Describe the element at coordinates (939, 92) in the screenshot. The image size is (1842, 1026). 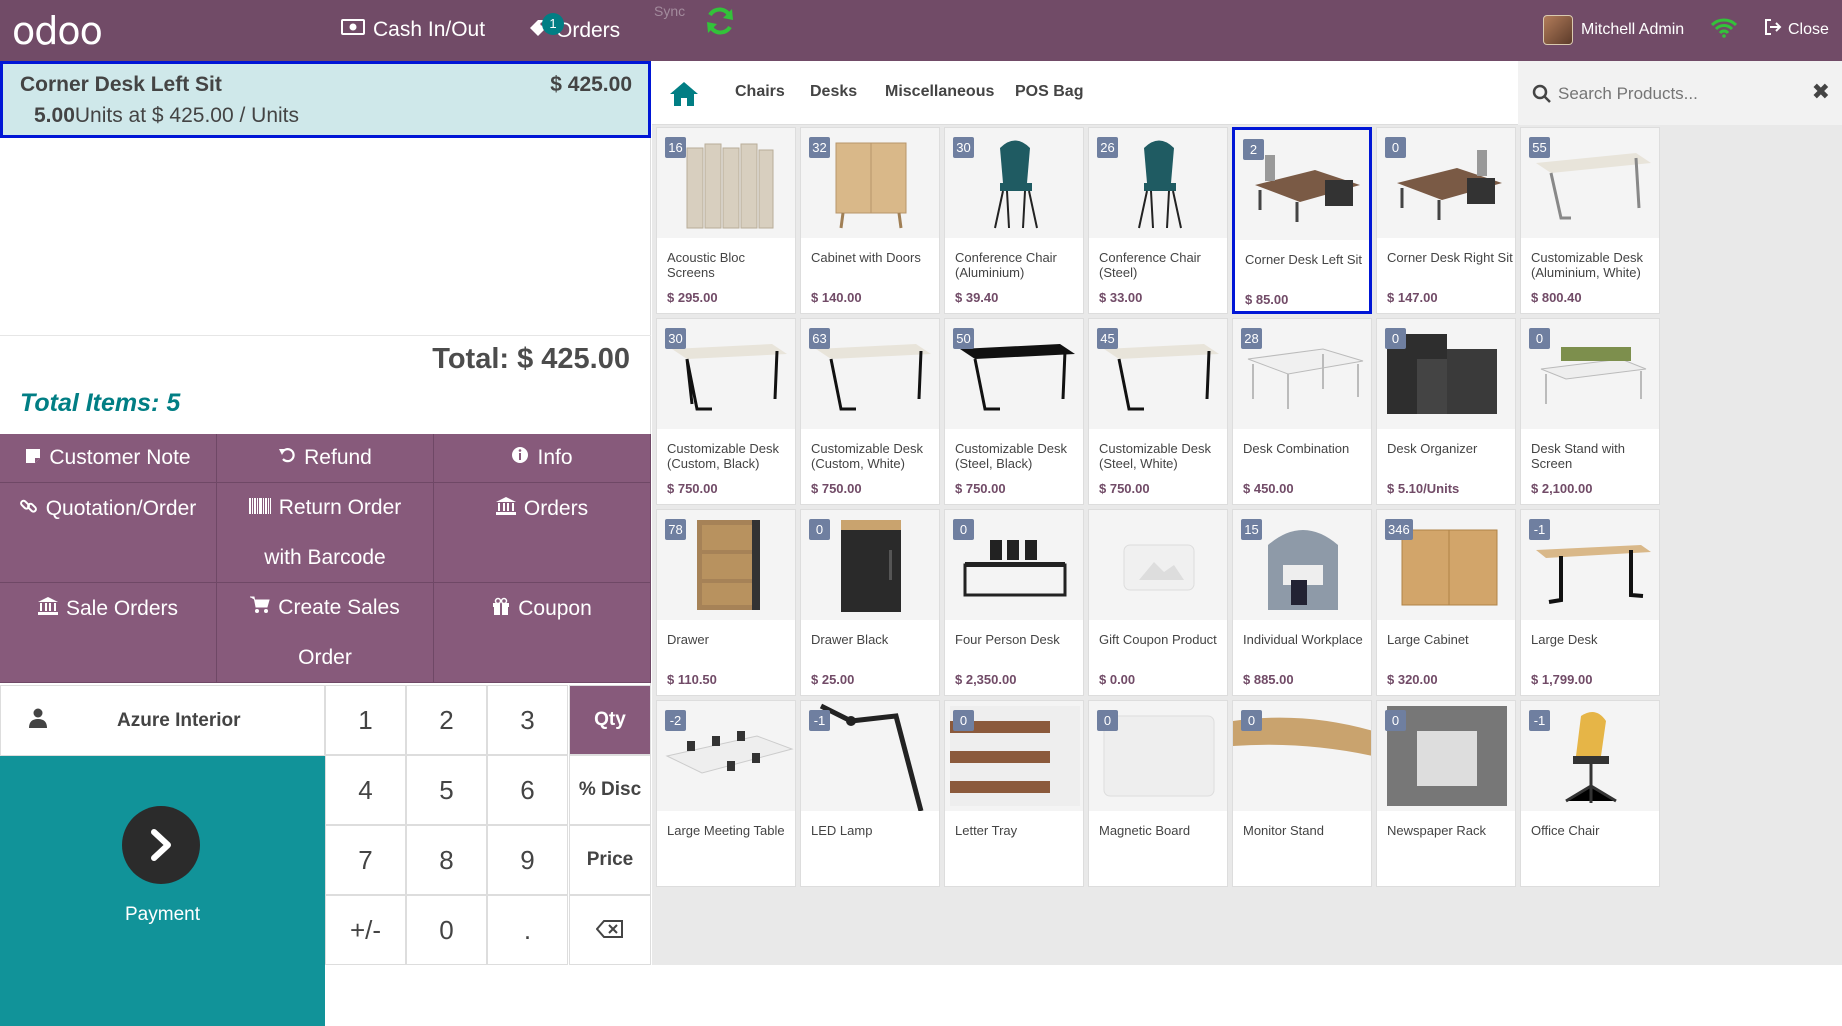
I see `category-miscellaneous: Miscellaneous` at that location.